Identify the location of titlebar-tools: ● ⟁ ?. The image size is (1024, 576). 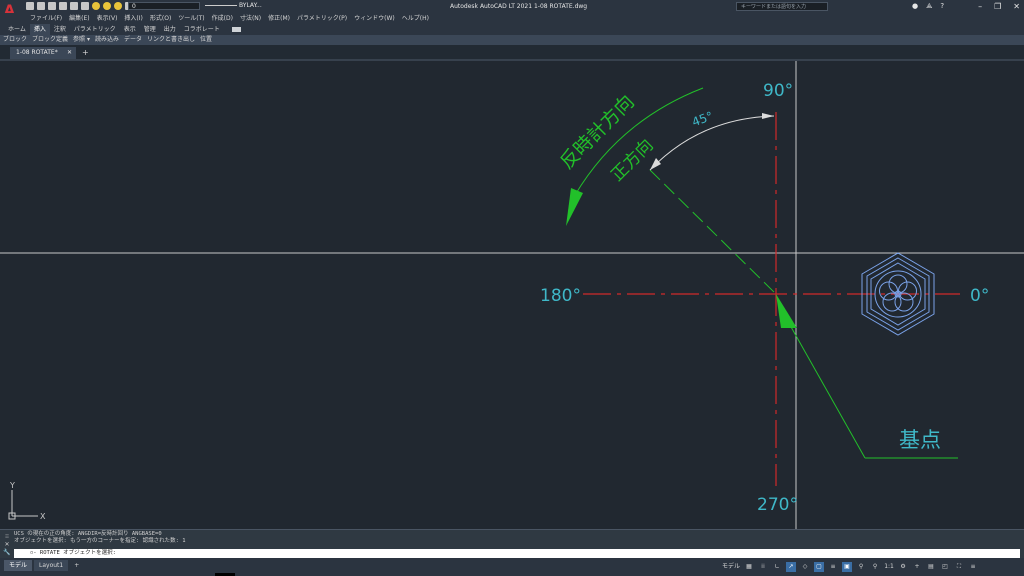
(928, 6).